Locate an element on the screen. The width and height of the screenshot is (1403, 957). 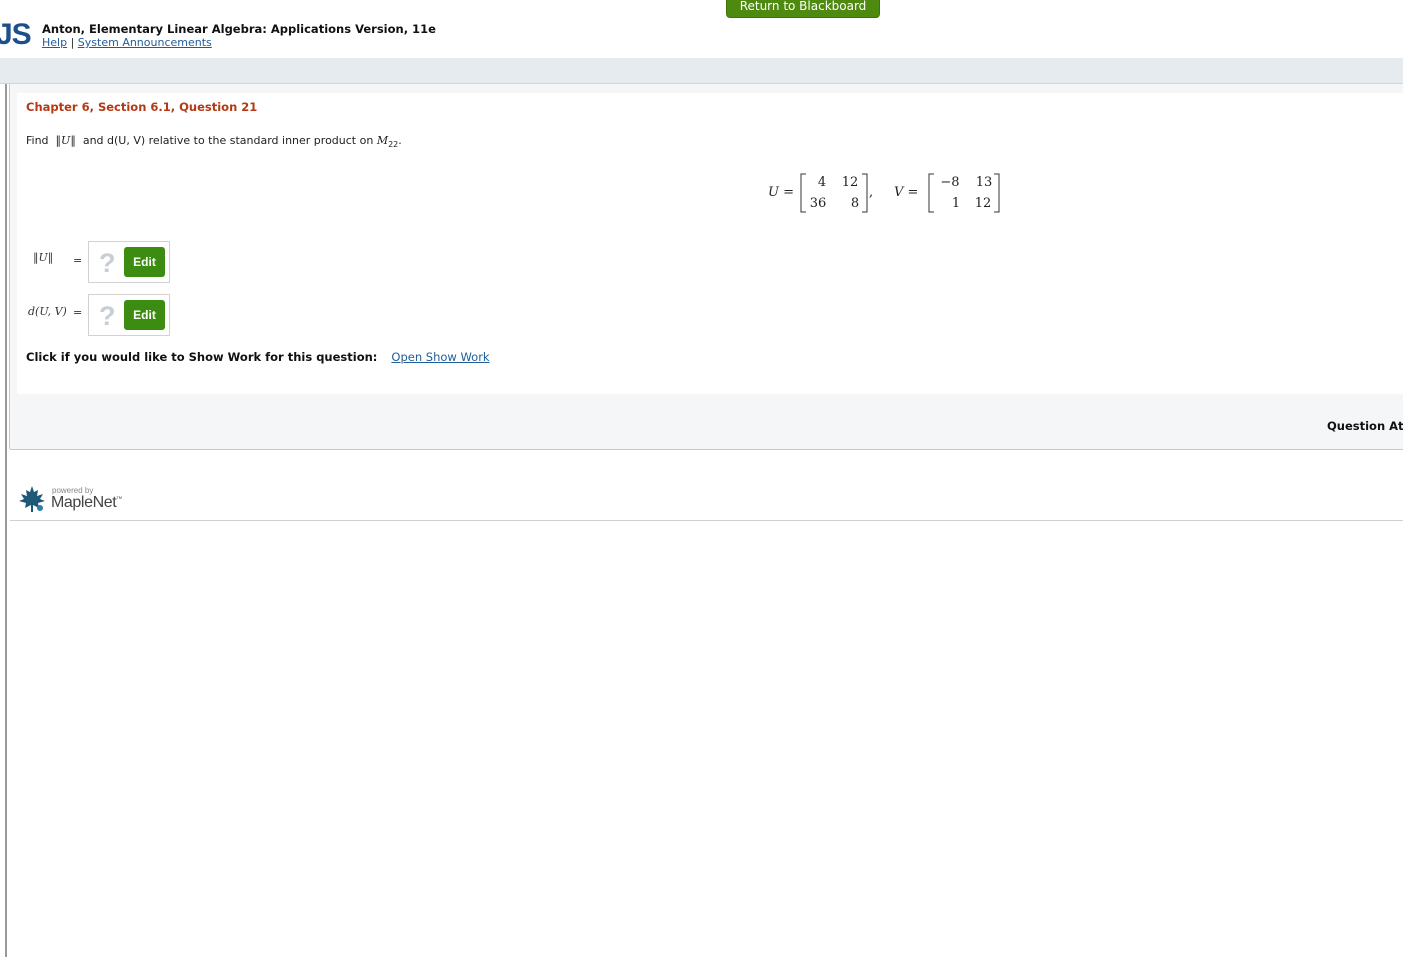
answer-norm-field: ? Edit is located at coordinates (129, 262).